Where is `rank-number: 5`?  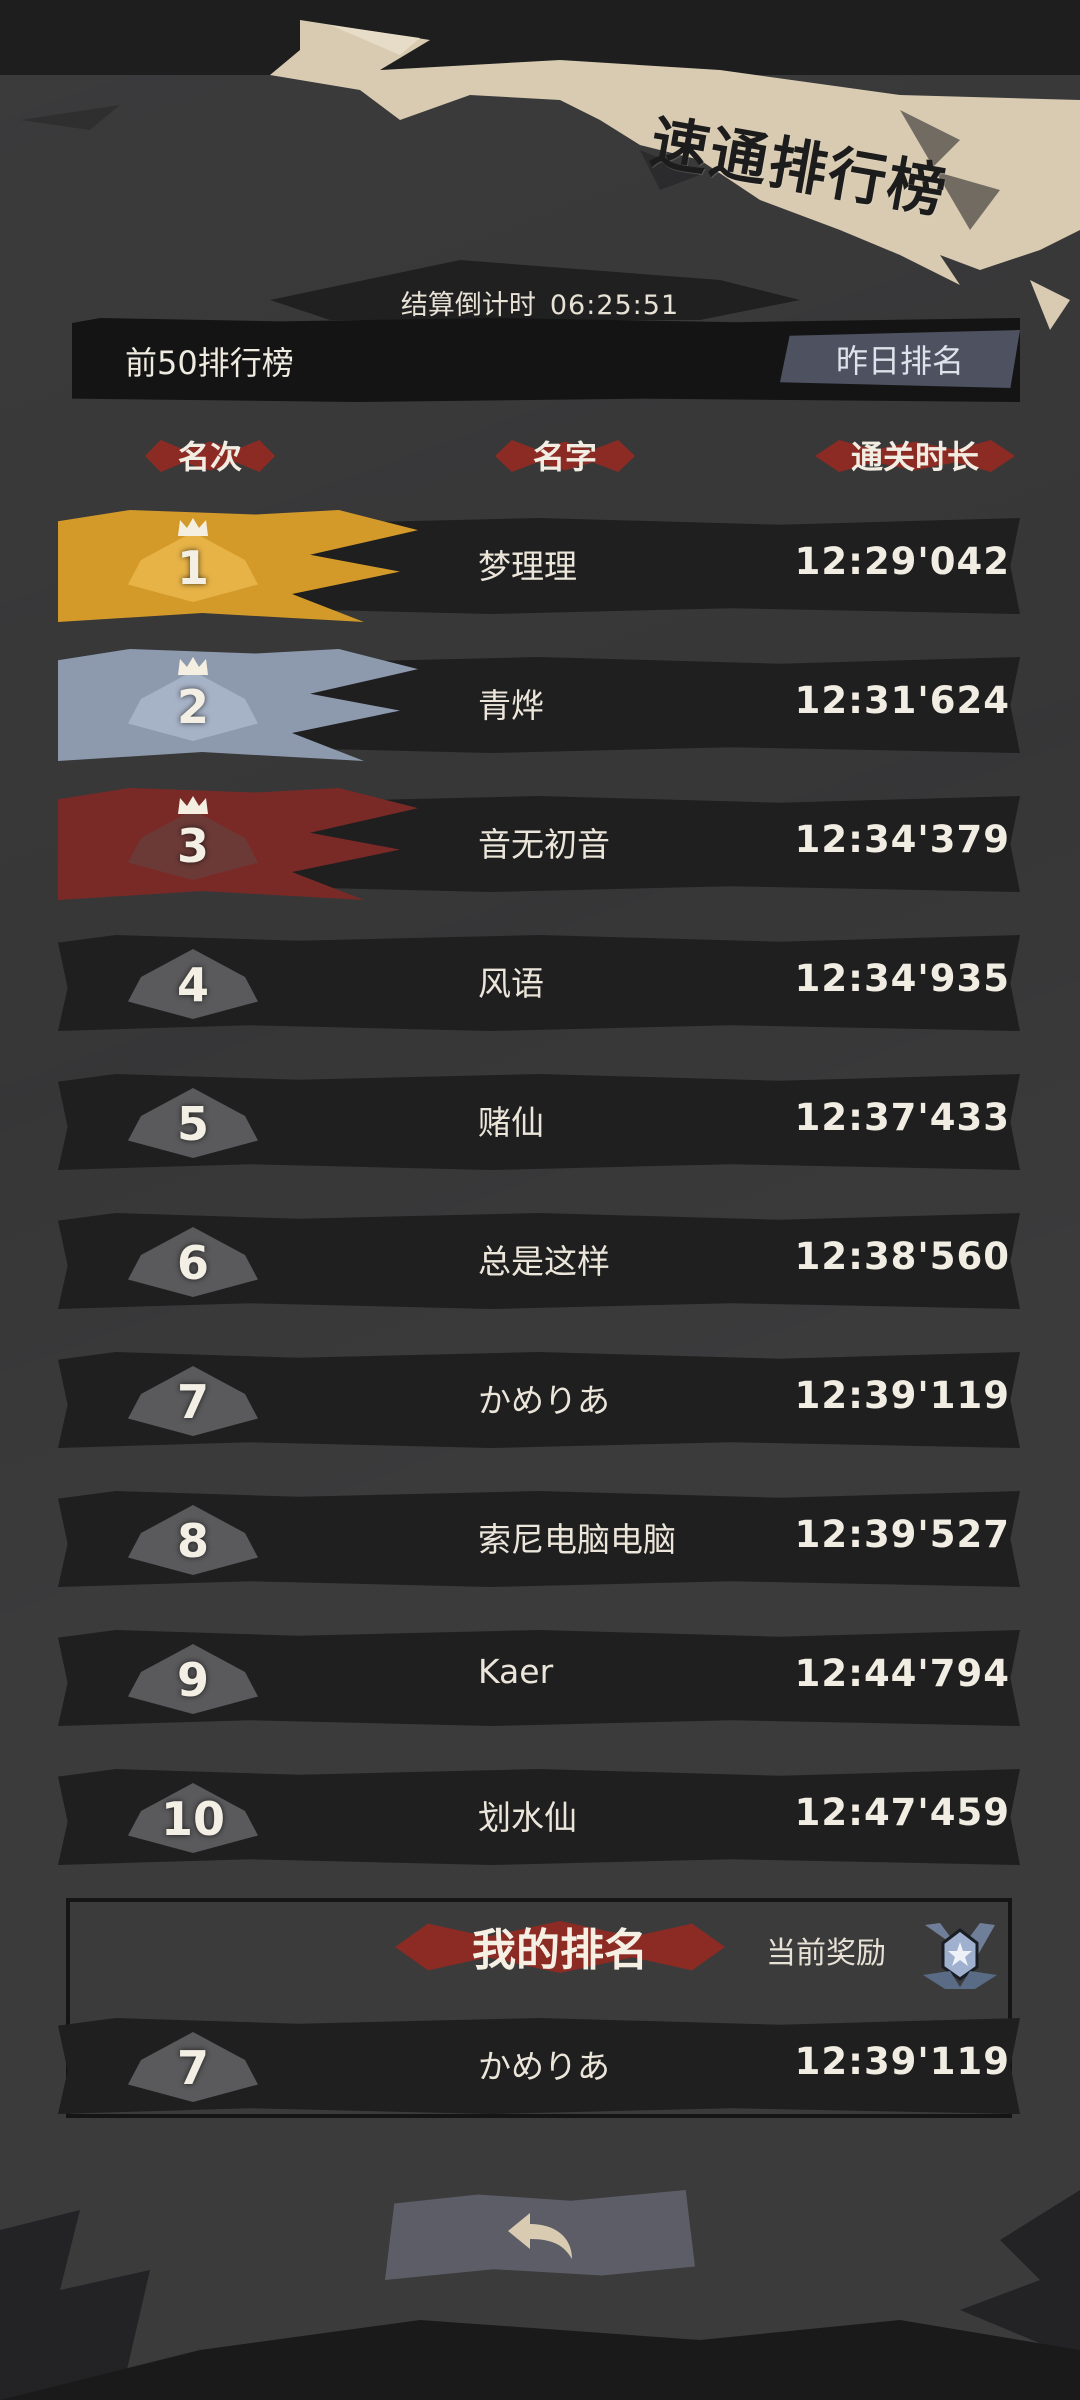
rank-number: 5 is located at coordinates (192, 1124).